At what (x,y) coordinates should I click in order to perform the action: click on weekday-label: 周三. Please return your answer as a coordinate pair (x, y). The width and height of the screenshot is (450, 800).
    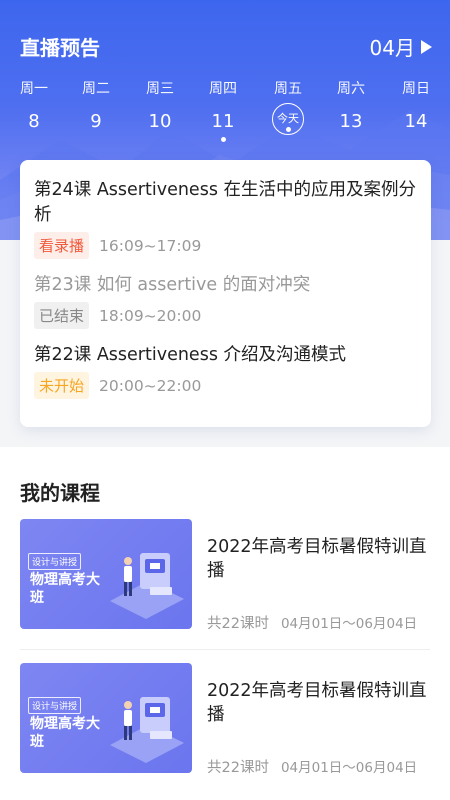
    Looking at the image, I should click on (160, 89).